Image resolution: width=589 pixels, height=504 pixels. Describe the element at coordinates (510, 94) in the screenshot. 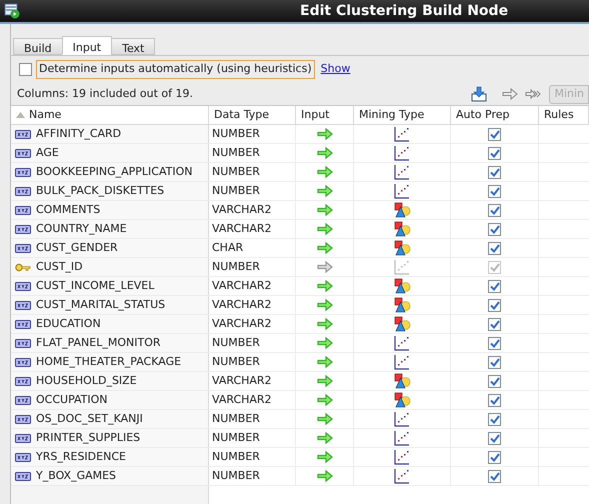

I see `right-arrow-icon` at that location.